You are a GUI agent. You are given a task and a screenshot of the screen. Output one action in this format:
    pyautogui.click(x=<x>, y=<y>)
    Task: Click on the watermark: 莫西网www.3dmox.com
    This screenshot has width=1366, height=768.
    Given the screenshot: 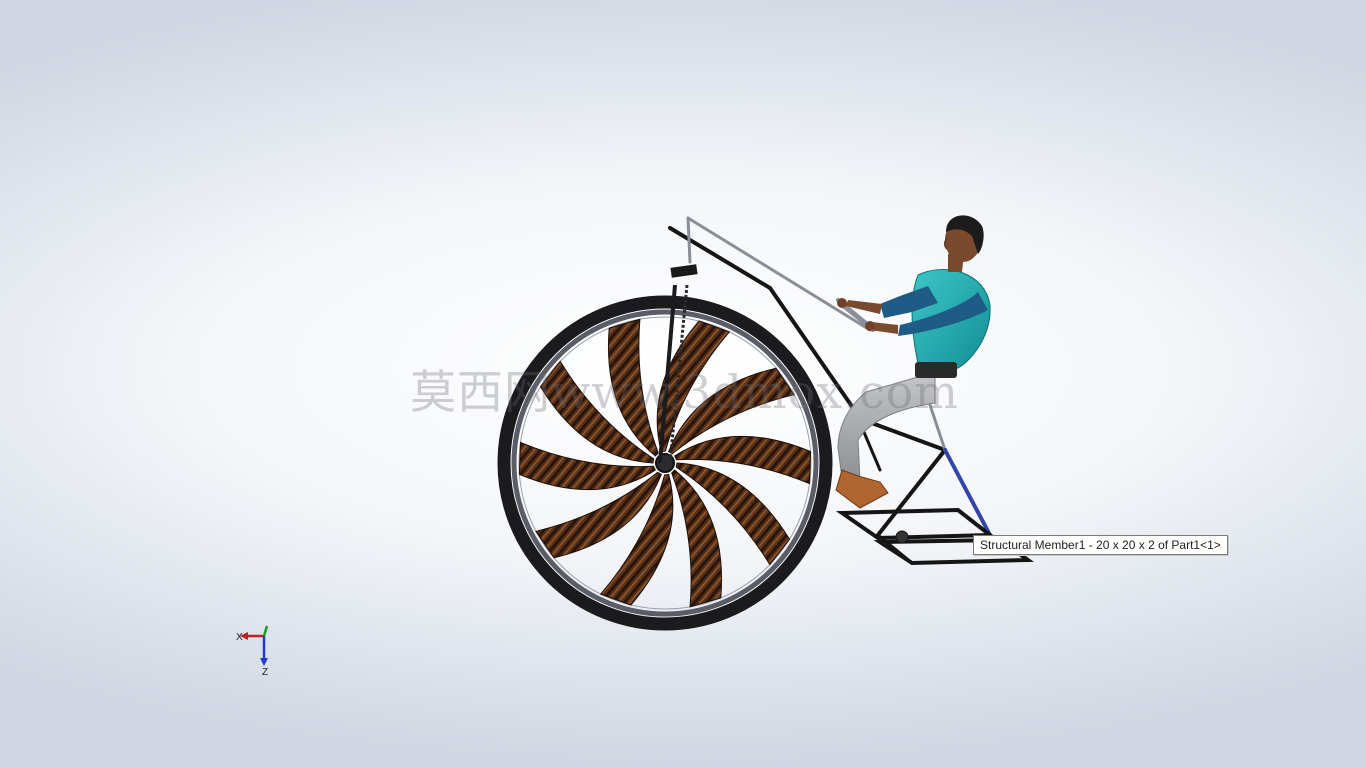 What is the action you would take?
    pyautogui.click(x=684, y=392)
    